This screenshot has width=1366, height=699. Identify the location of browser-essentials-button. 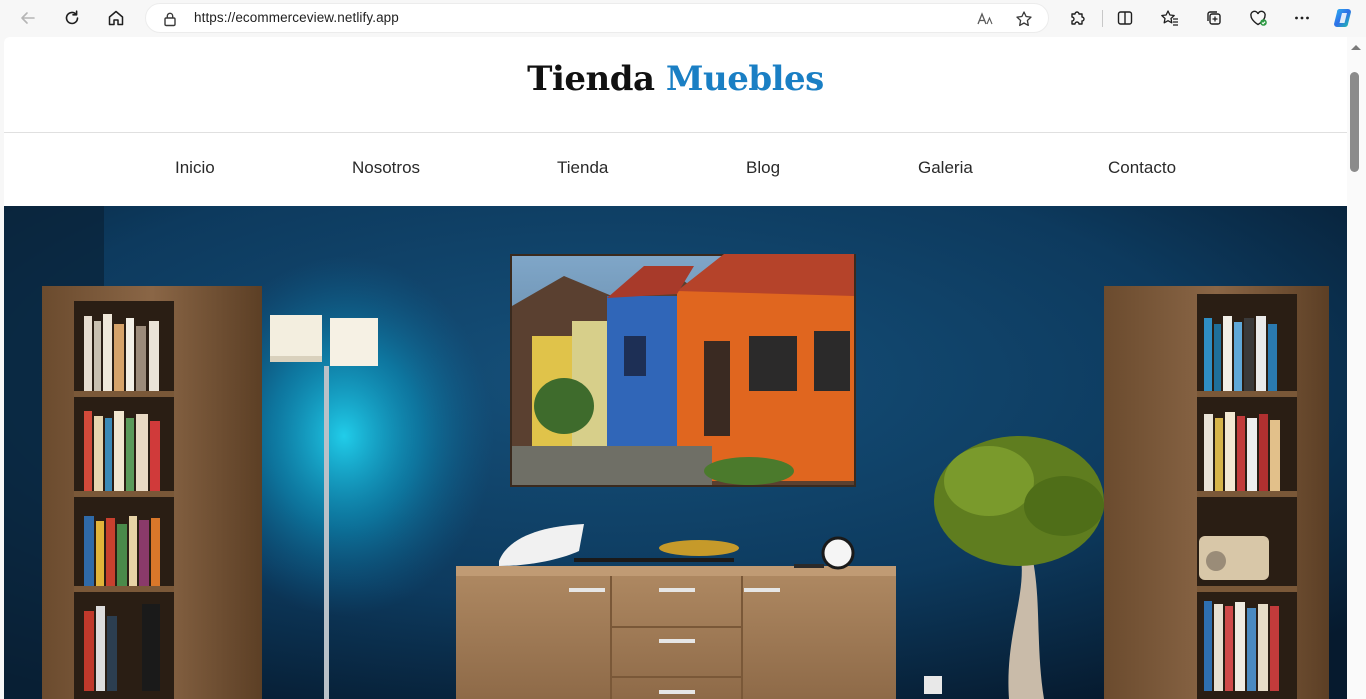
(1258, 18).